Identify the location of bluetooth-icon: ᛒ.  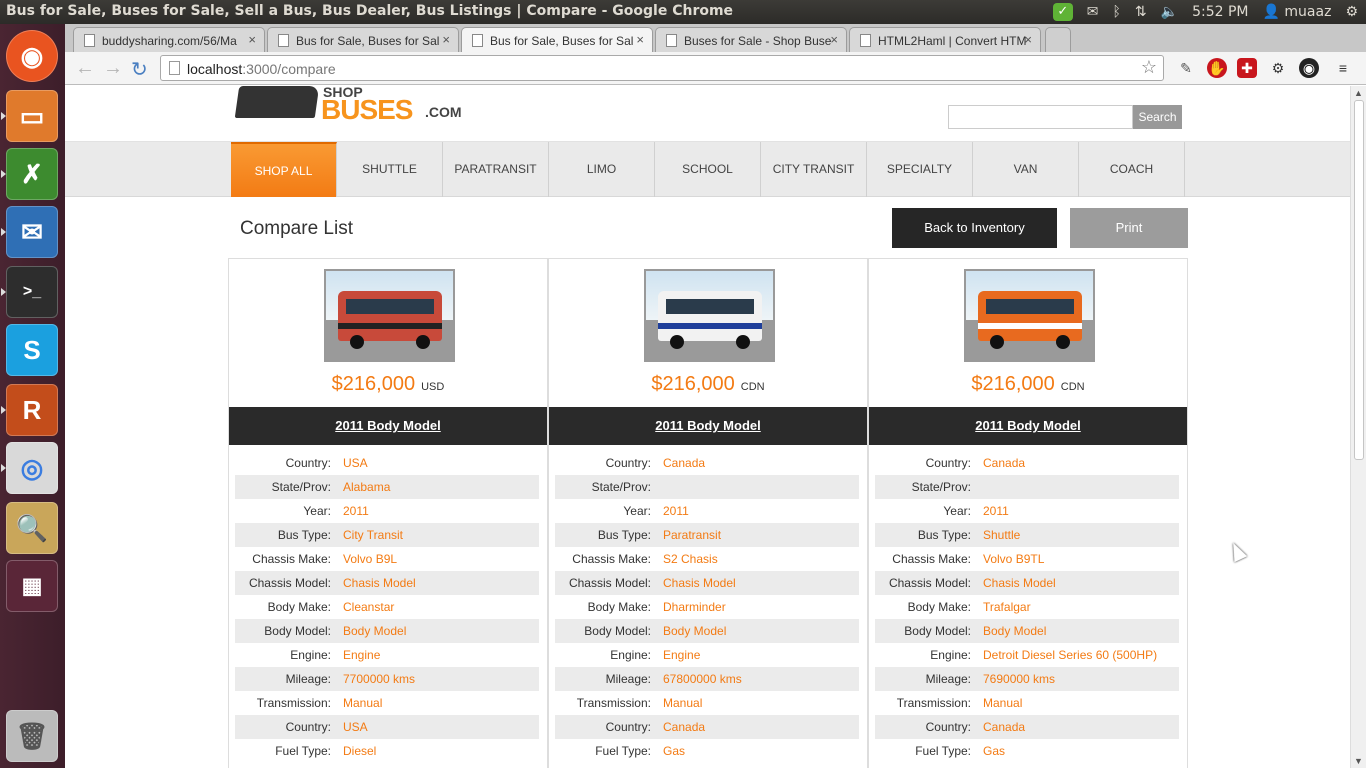
(1117, 12).